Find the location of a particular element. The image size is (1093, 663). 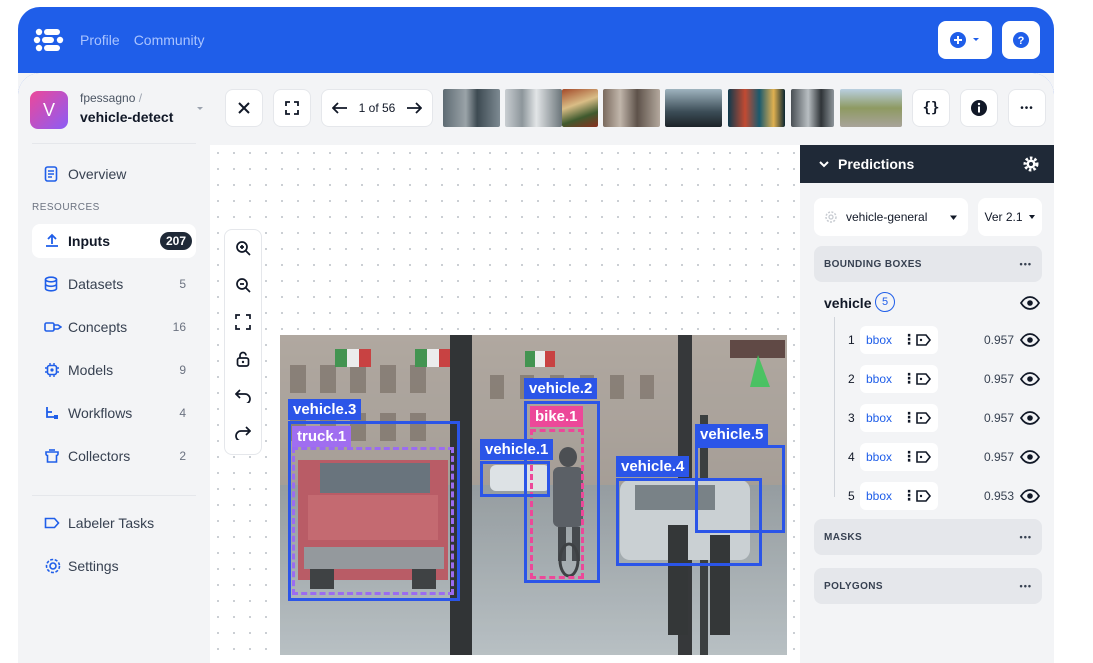

zoom-out-button is located at coordinates (243, 285).